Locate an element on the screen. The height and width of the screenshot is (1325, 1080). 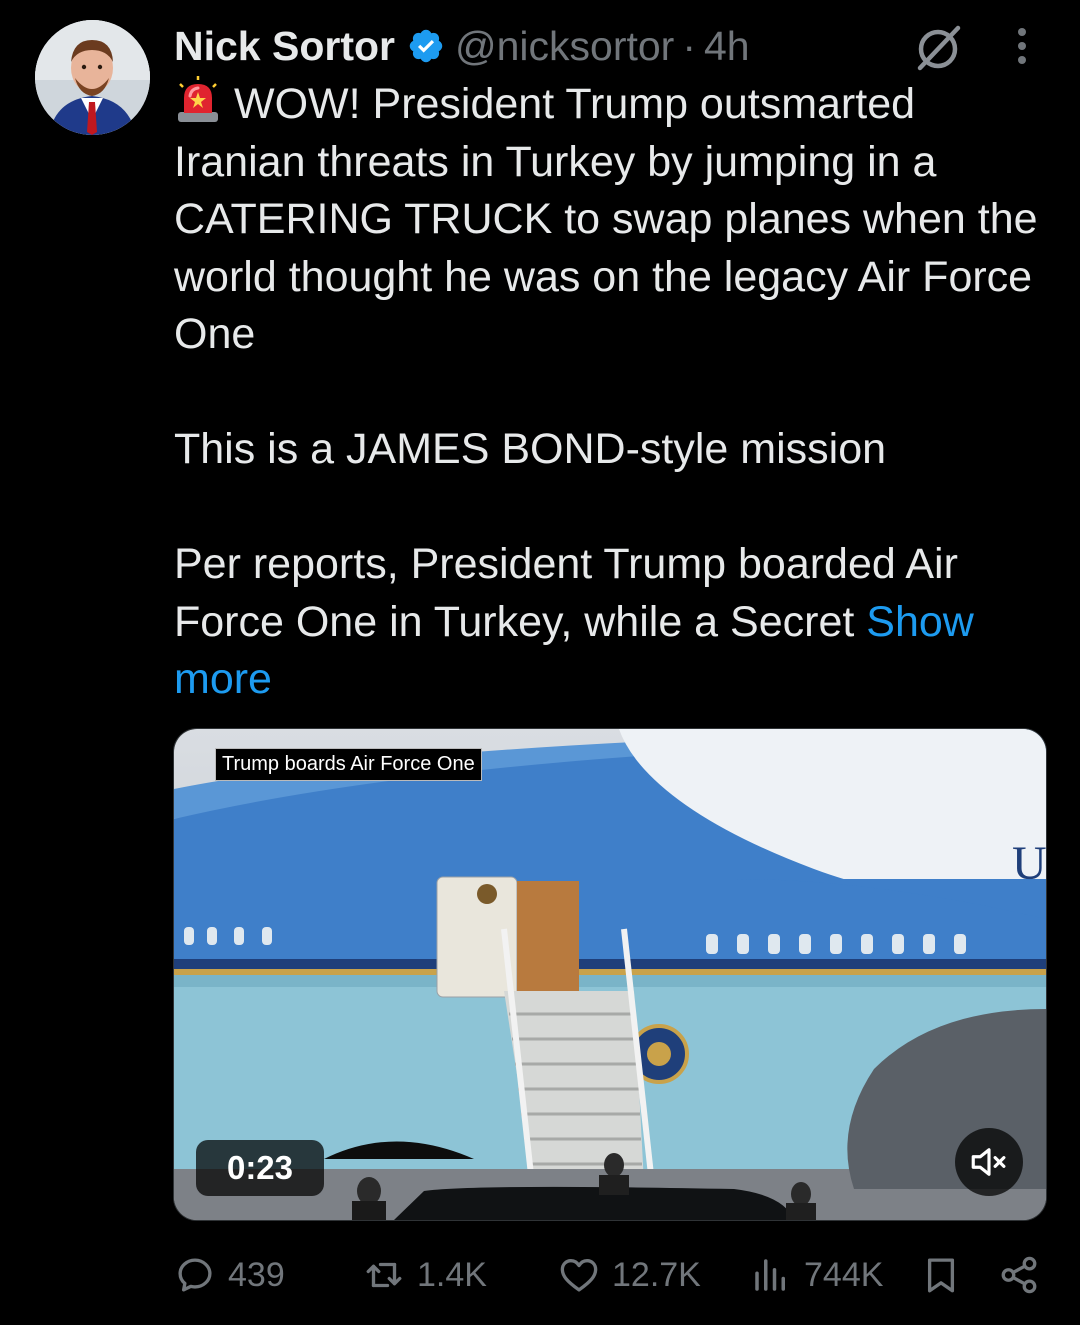
more-vertical-icon is located at coordinates (1022, 46).